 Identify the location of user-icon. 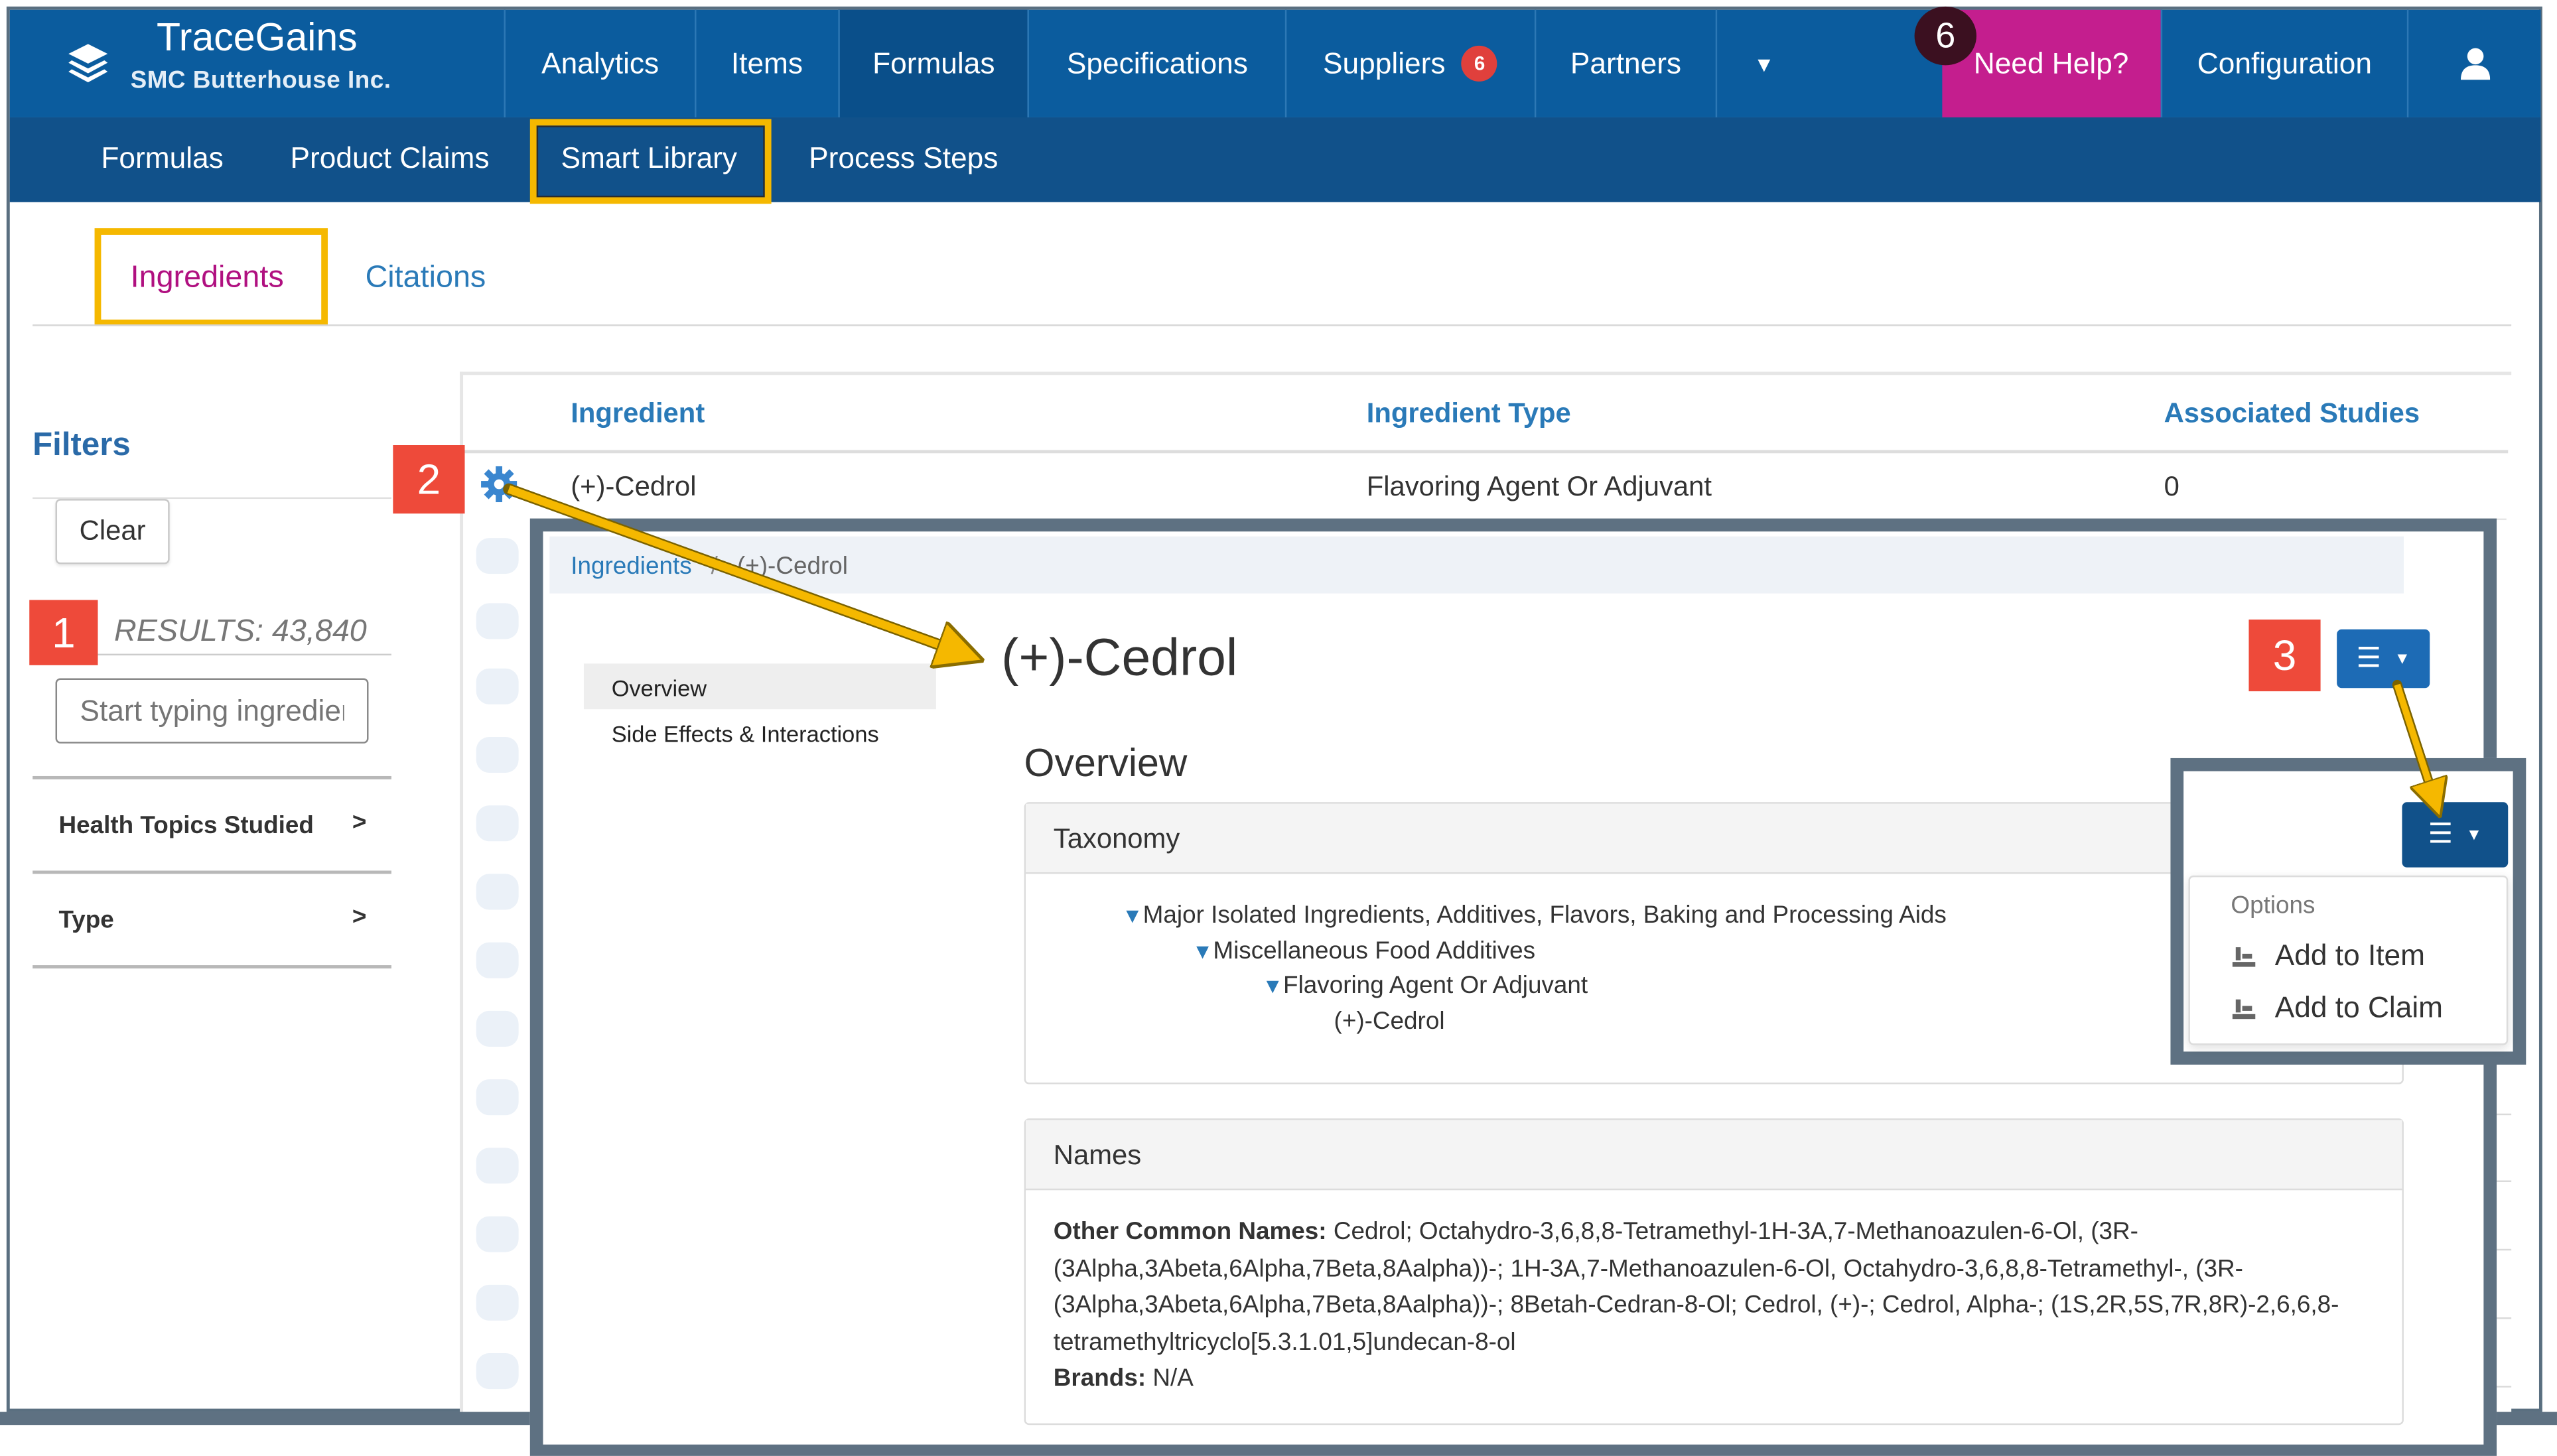
(2475, 64).